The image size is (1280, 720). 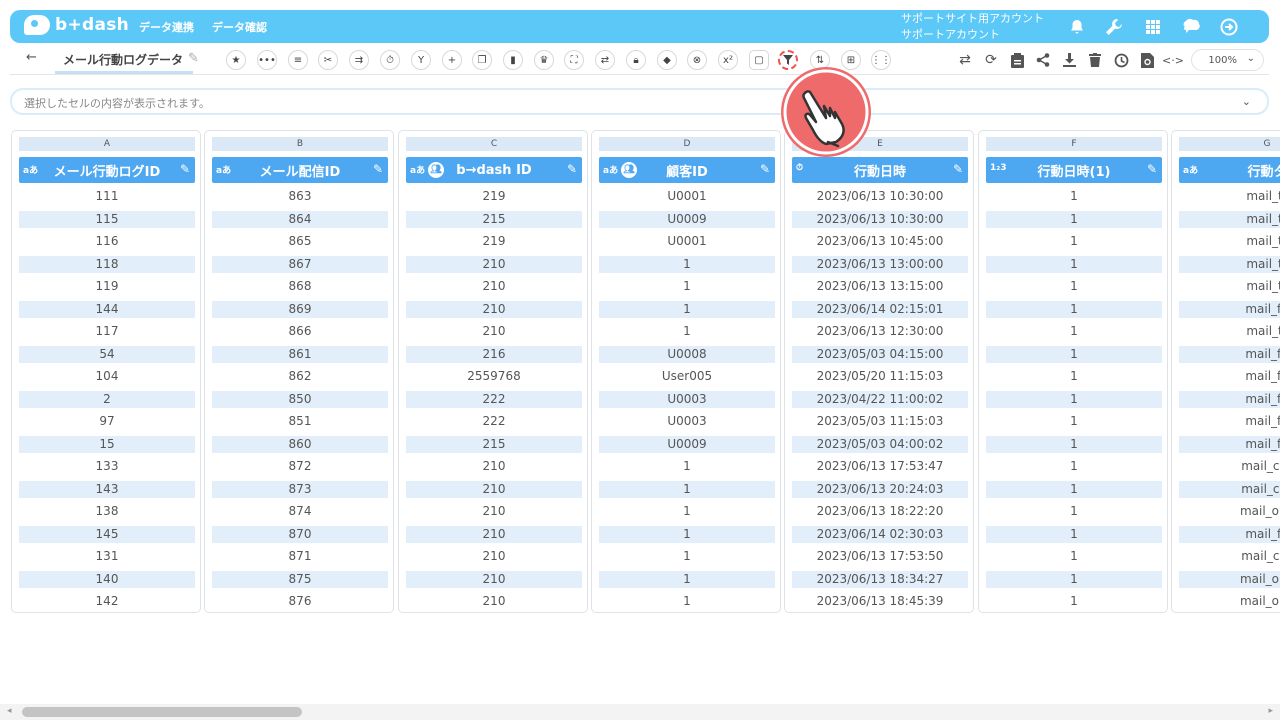 I want to click on sheet-name: メール行動ログデータ, so click(x=124, y=62).